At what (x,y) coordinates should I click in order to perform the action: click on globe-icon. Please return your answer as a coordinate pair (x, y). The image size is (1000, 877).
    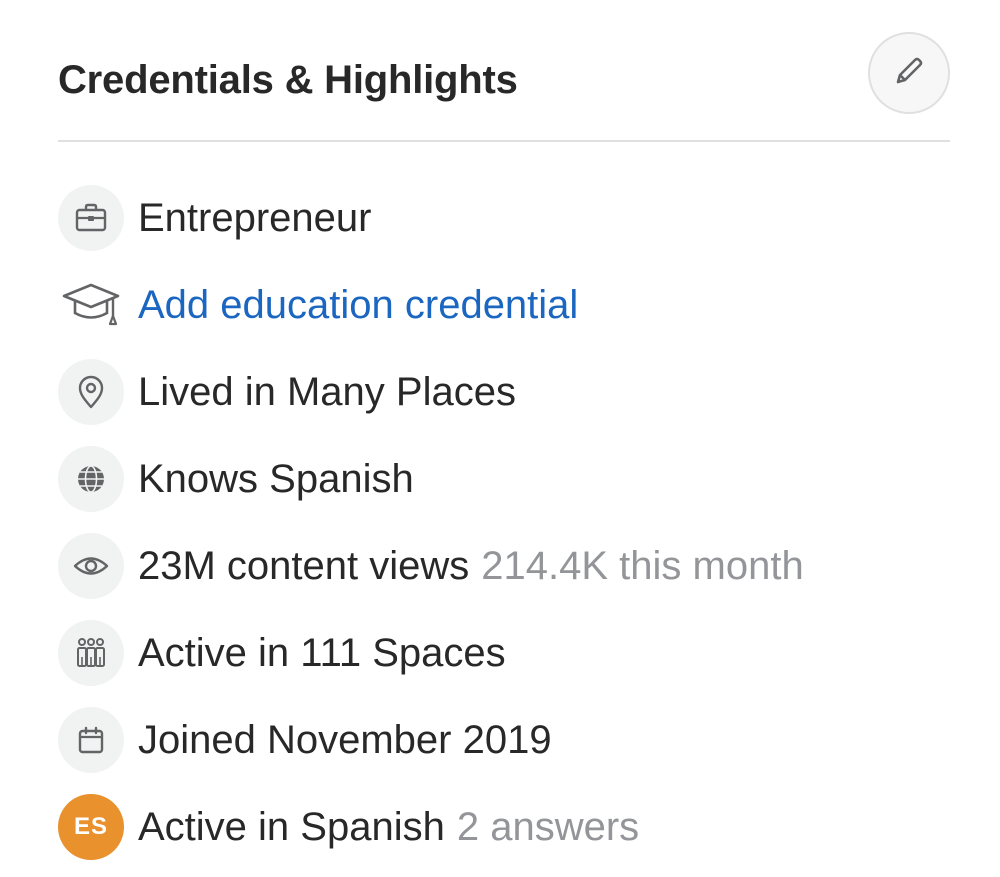
    Looking at the image, I should click on (91, 478).